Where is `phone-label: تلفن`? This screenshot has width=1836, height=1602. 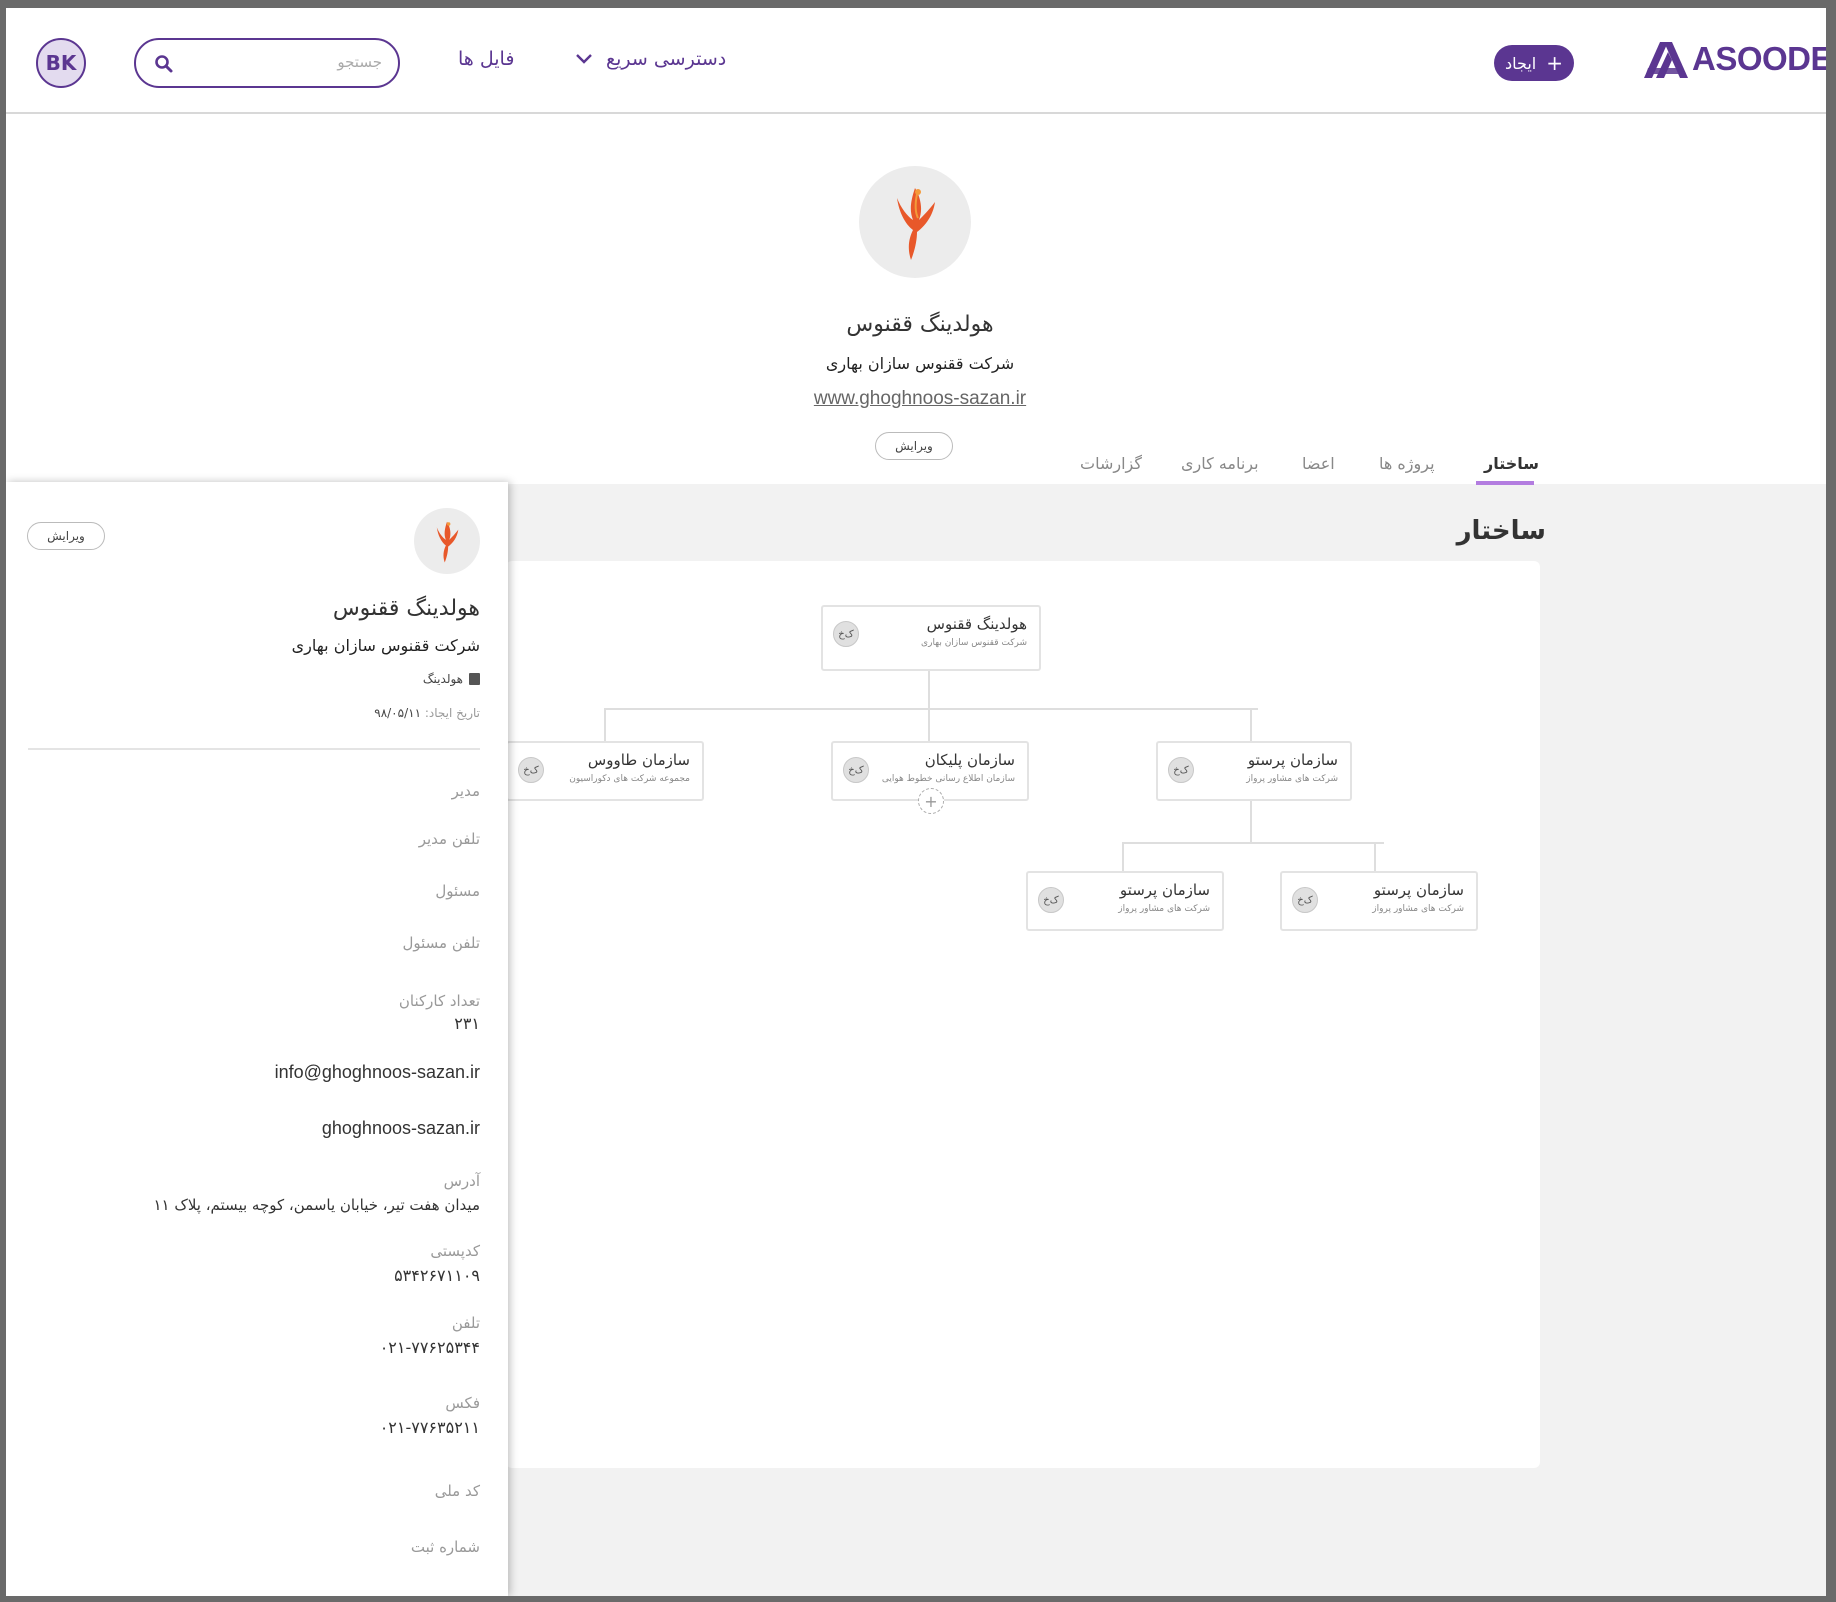 phone-label: تلفن is located at coordinates (465, 1323).